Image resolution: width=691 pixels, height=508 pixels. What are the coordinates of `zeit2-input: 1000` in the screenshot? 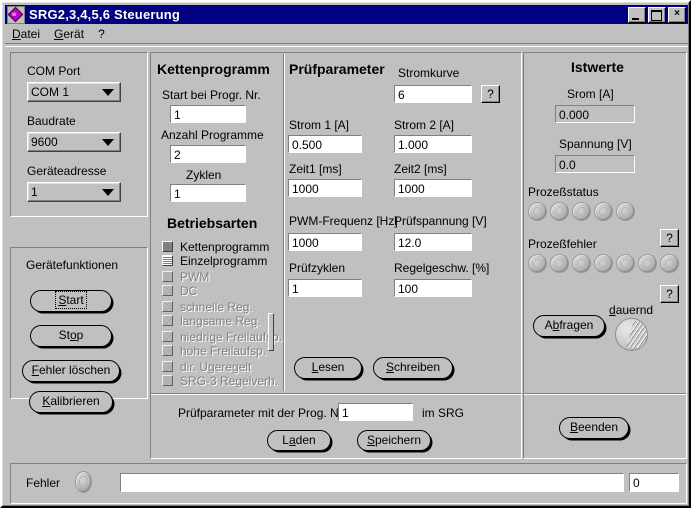 It's located at (433, 188).